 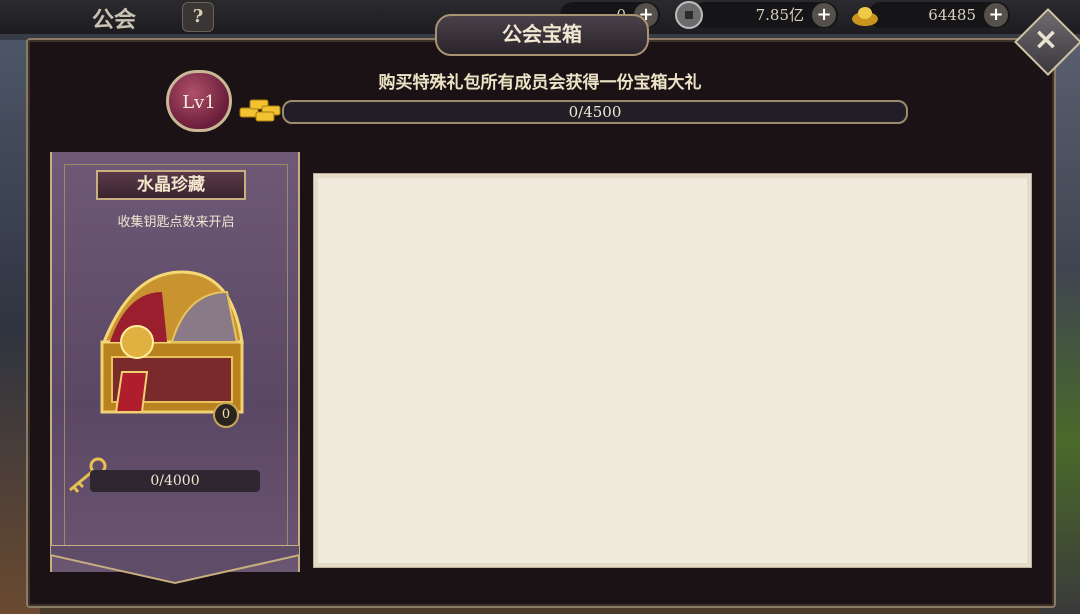 I want to click on banner-title: 水晶珍藏, so click(x=171, y=185).